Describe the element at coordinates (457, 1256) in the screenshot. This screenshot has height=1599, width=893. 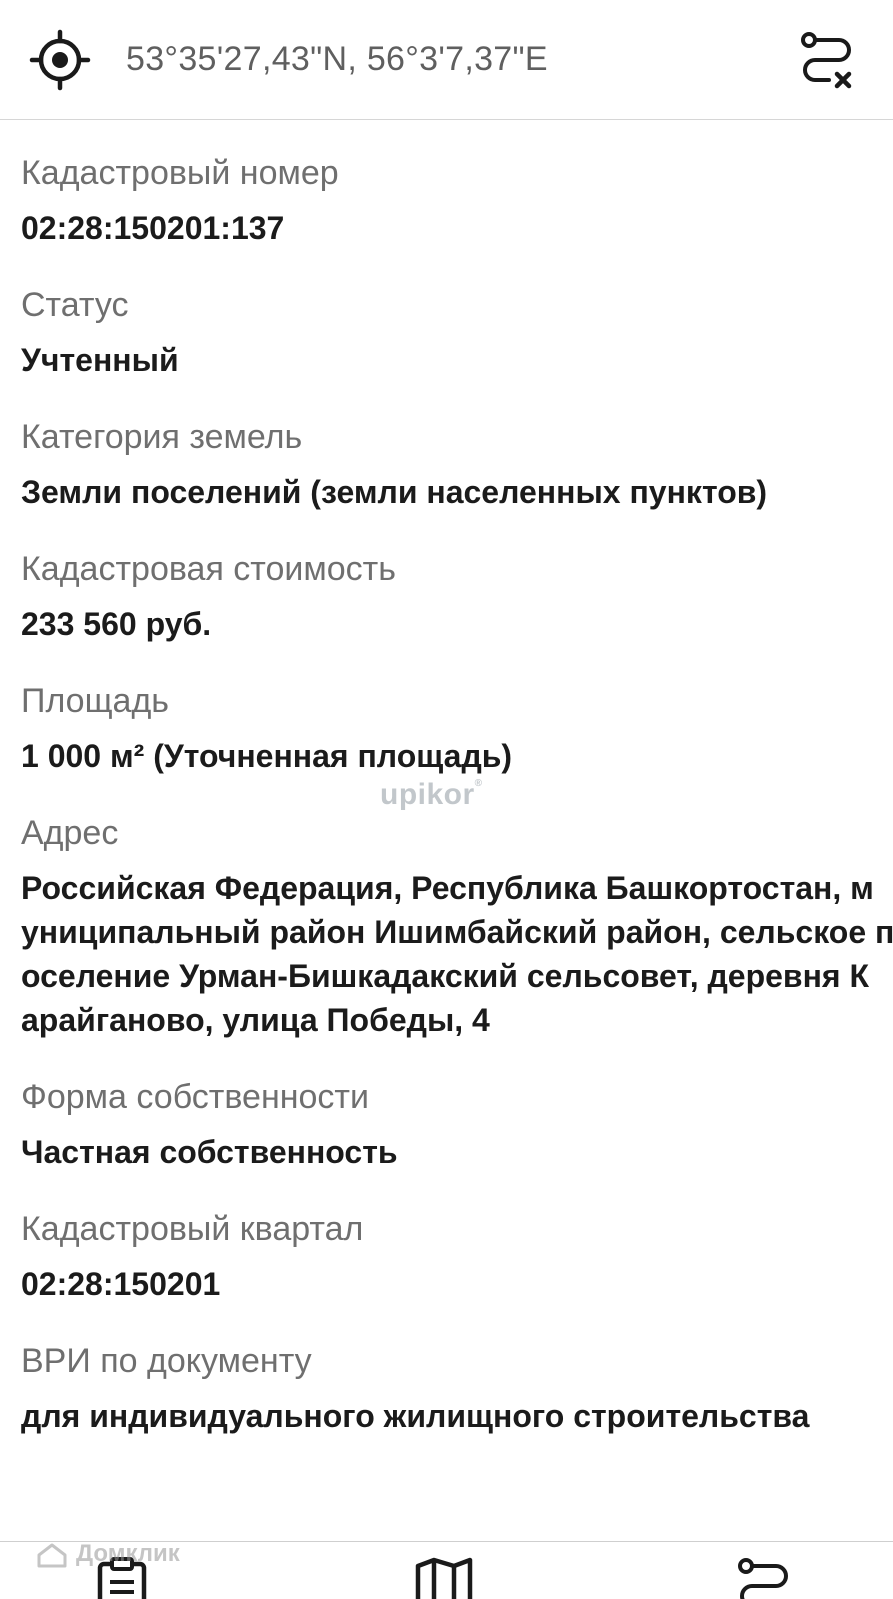
I see `field-cadastral-quarter: Кадастровый квартал 02:28:150201` at that location.